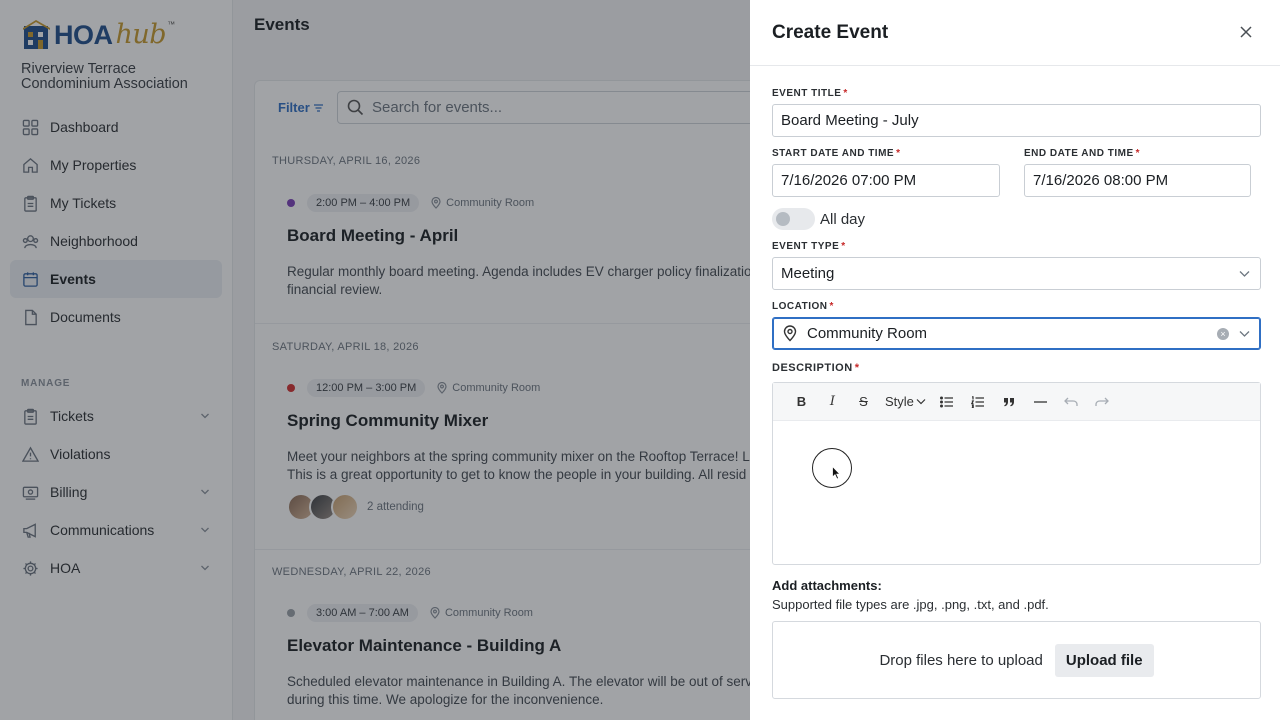 The width and height of the screenshot is (1280, 720). I want to click on dropzone-text: Drop files here to upload, so click(961, 660).